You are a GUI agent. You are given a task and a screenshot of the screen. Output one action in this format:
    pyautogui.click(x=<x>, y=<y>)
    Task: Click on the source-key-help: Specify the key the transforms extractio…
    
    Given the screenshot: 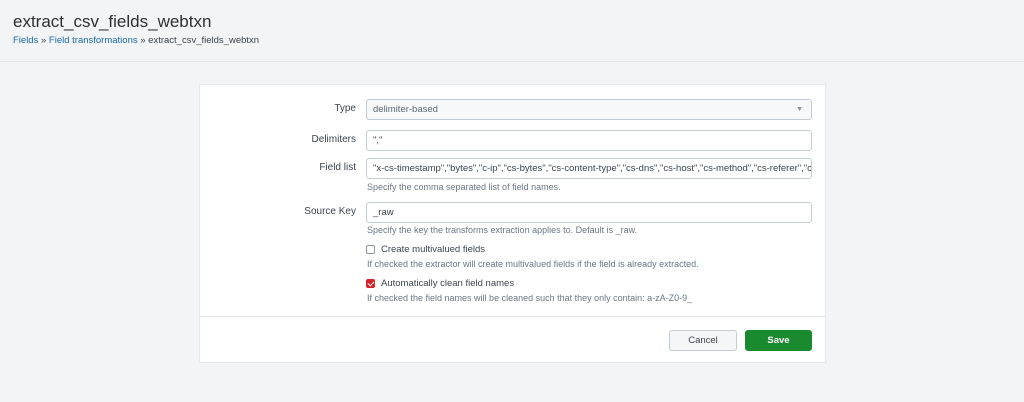 What is the action you would take?
    pyautogui.click(x=502, y=230)
    